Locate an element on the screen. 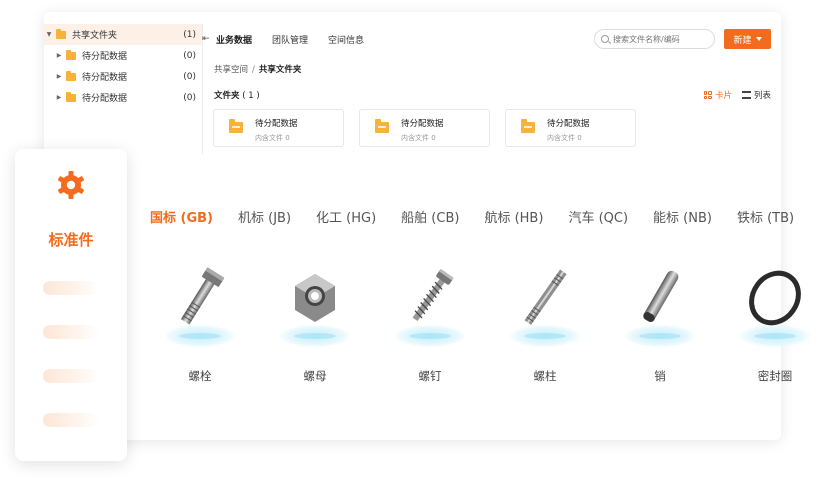  part-item-stud: 螺柱 is located at coordinates (550, 327).